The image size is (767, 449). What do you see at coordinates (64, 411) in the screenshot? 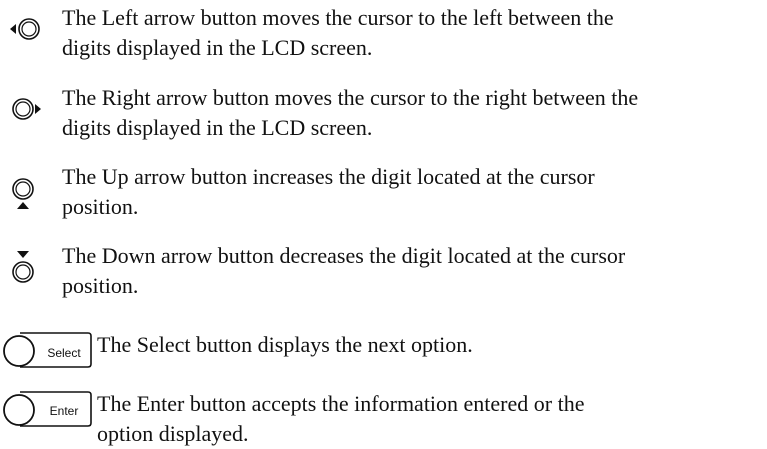
I see `enter-button-label: Enter` at bounding box center [64, 411].